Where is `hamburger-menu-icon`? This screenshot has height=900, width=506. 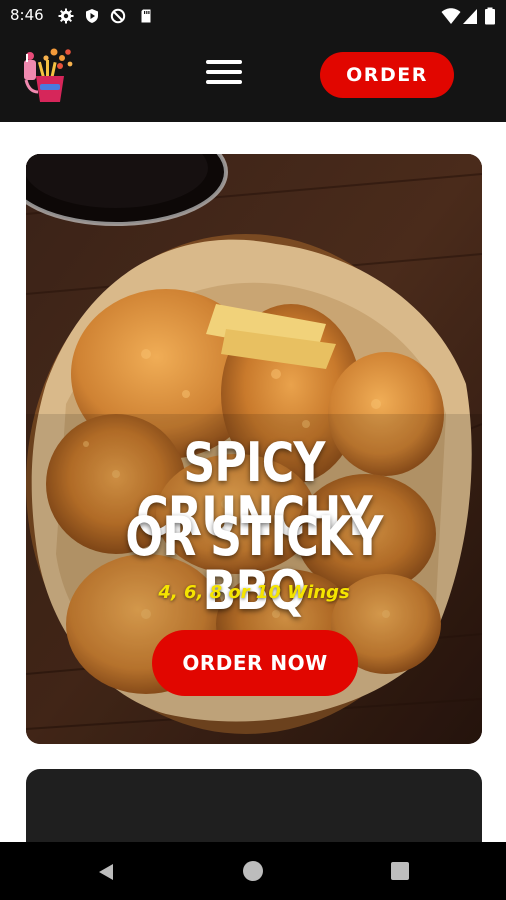 hamburger-menu-icon is located at coordinates (224, 62).